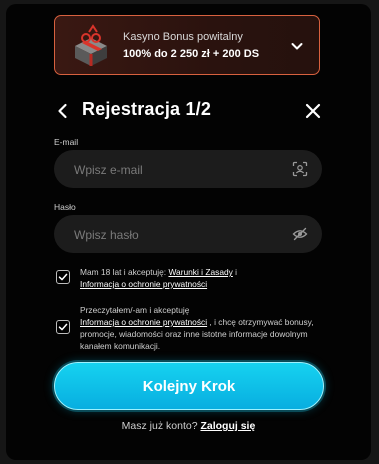  I want to click on email-label: E-mail, so click(66, 142).